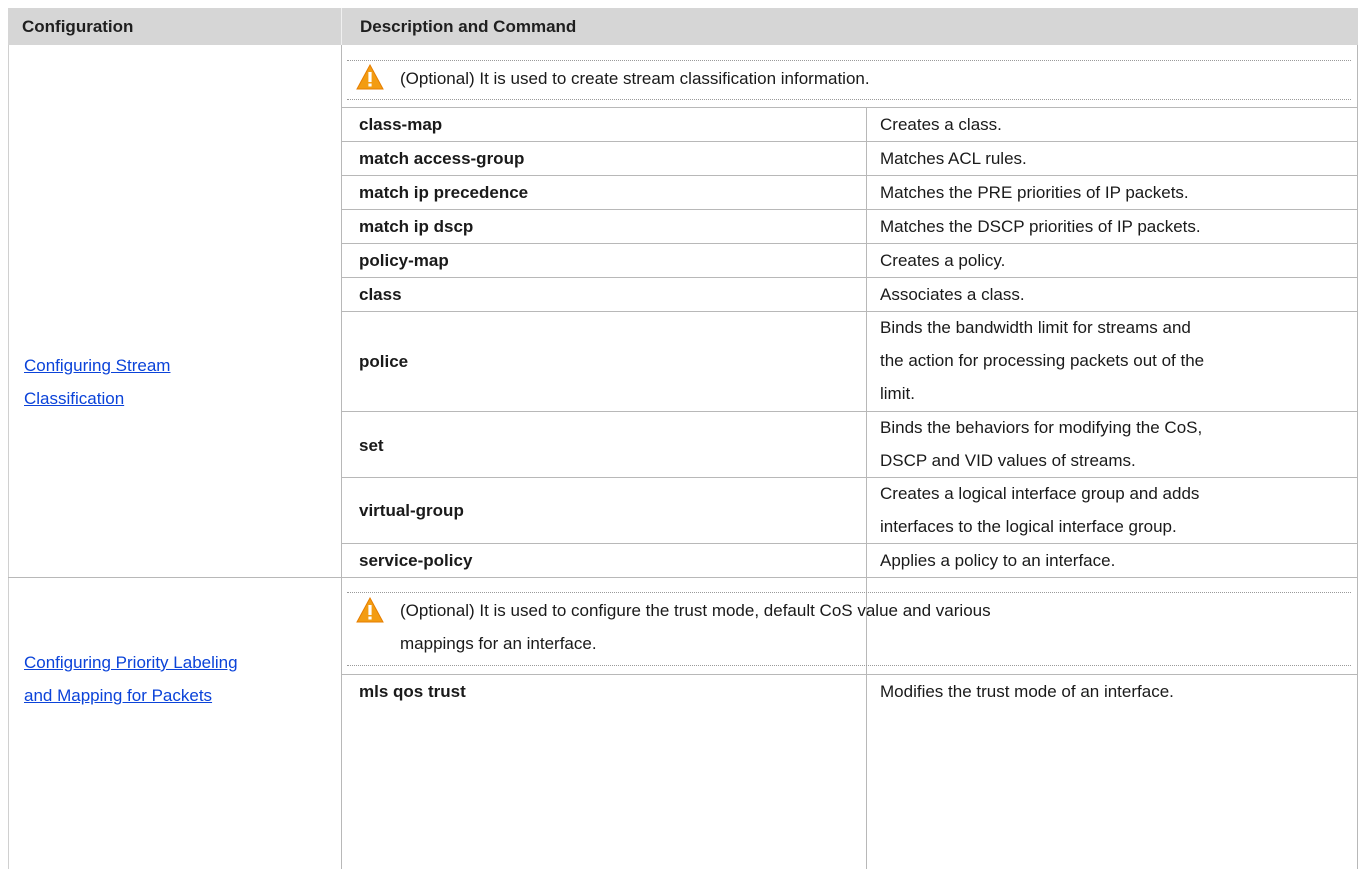  Describe the element at coordinates (74, 398) in the screenshot. I see `link-line: Classification` at that location.